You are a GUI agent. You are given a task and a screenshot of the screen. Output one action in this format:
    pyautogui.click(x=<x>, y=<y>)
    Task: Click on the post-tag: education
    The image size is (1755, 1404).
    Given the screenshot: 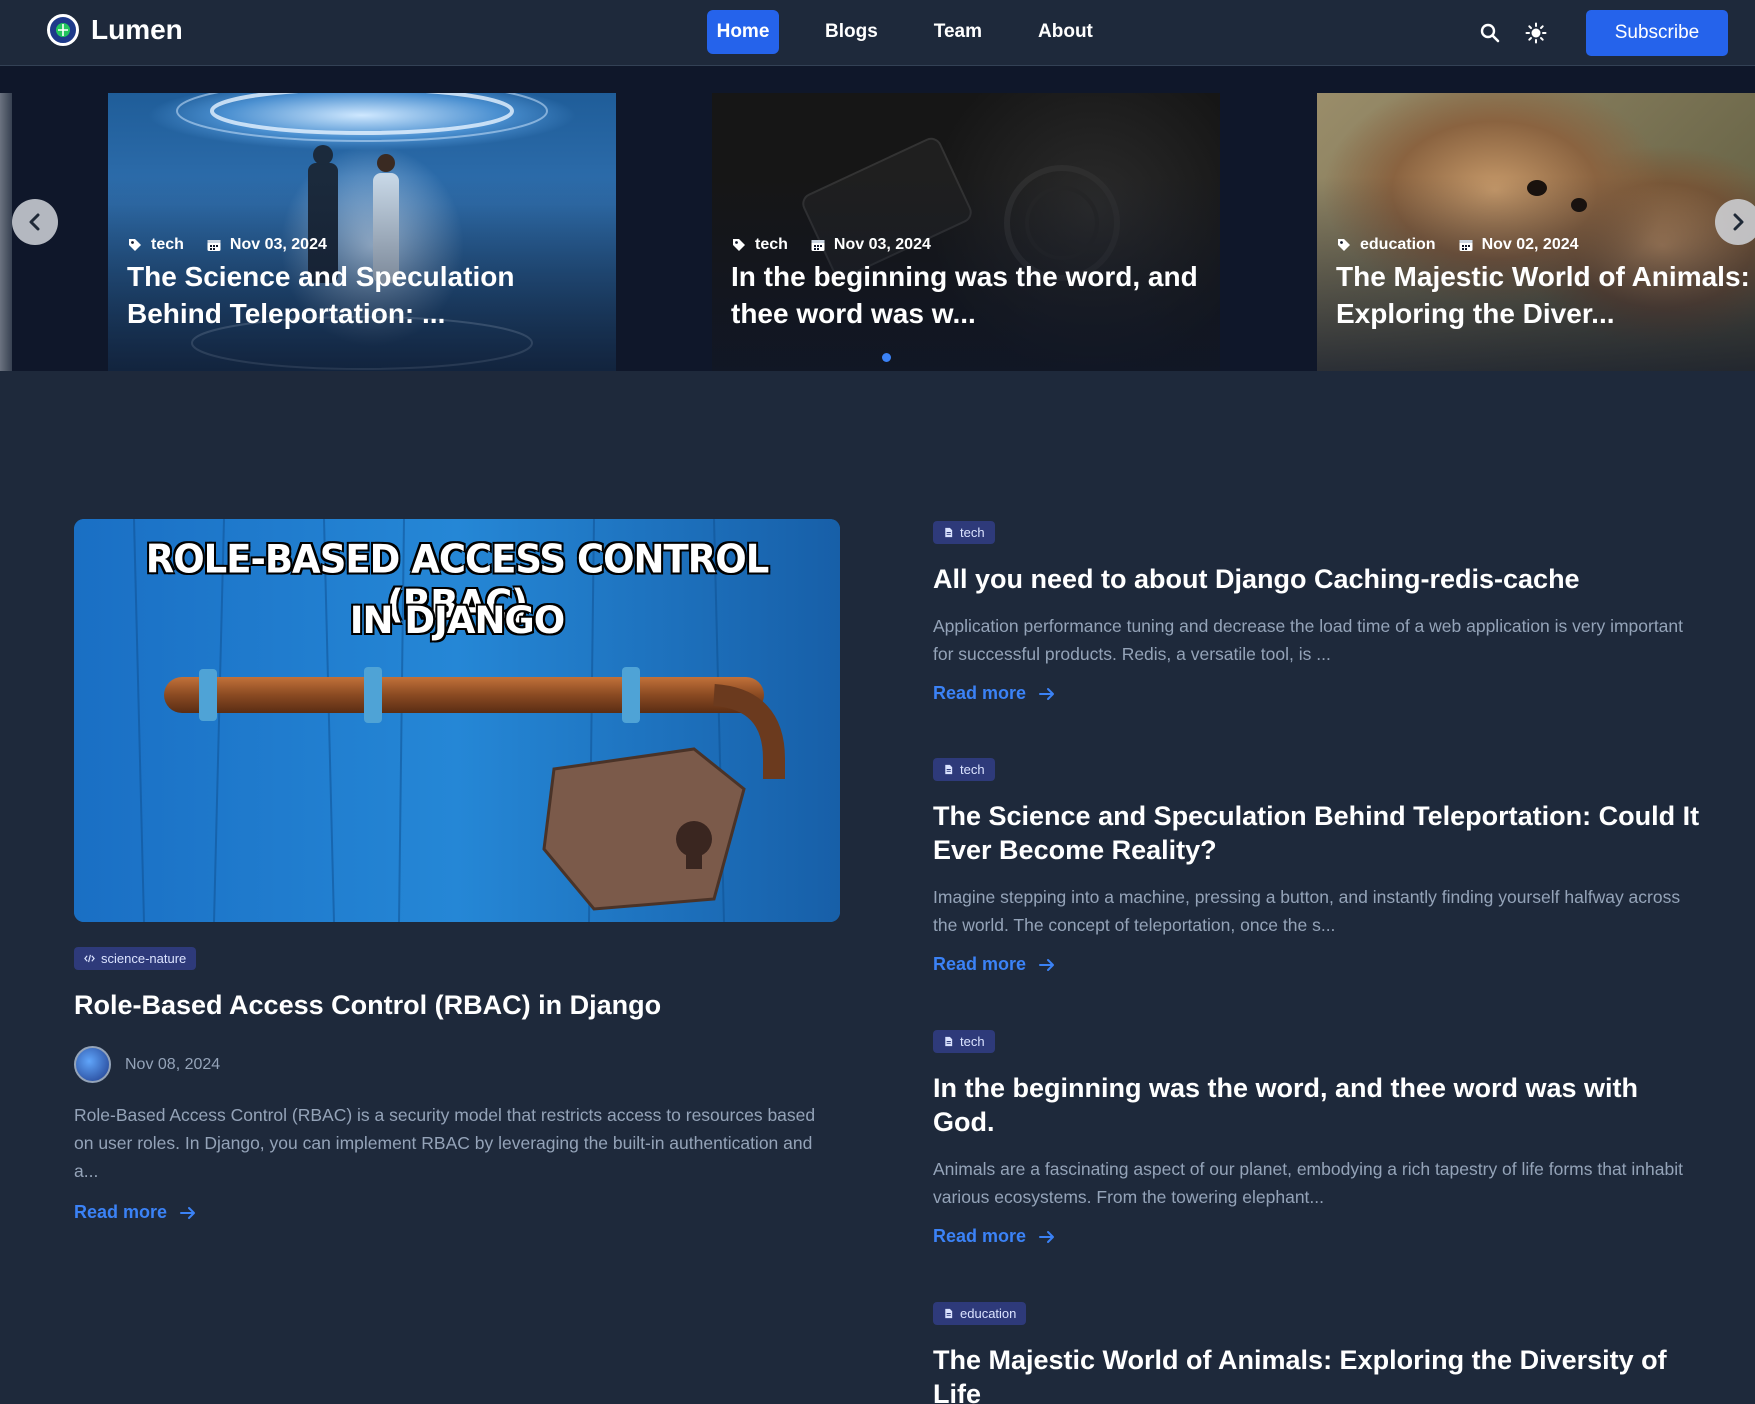 What is the action you would take?
    pyautogui.click(x=980, y=1313)
    